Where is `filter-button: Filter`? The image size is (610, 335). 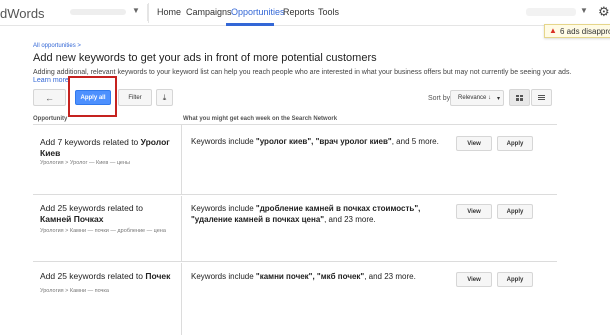 filter-button: Filter is located at coordinates (135, 97).